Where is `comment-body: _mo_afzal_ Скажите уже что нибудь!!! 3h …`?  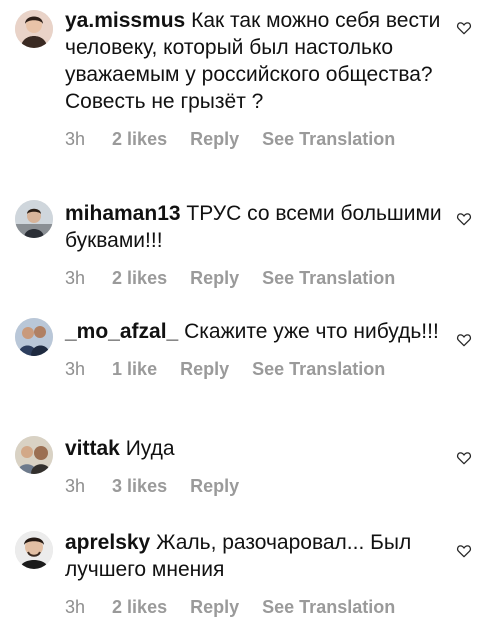 comment-body: _mo_afzal_ Скажите уже что нибудь!!! 3h … is located at coordinates (257, 349).